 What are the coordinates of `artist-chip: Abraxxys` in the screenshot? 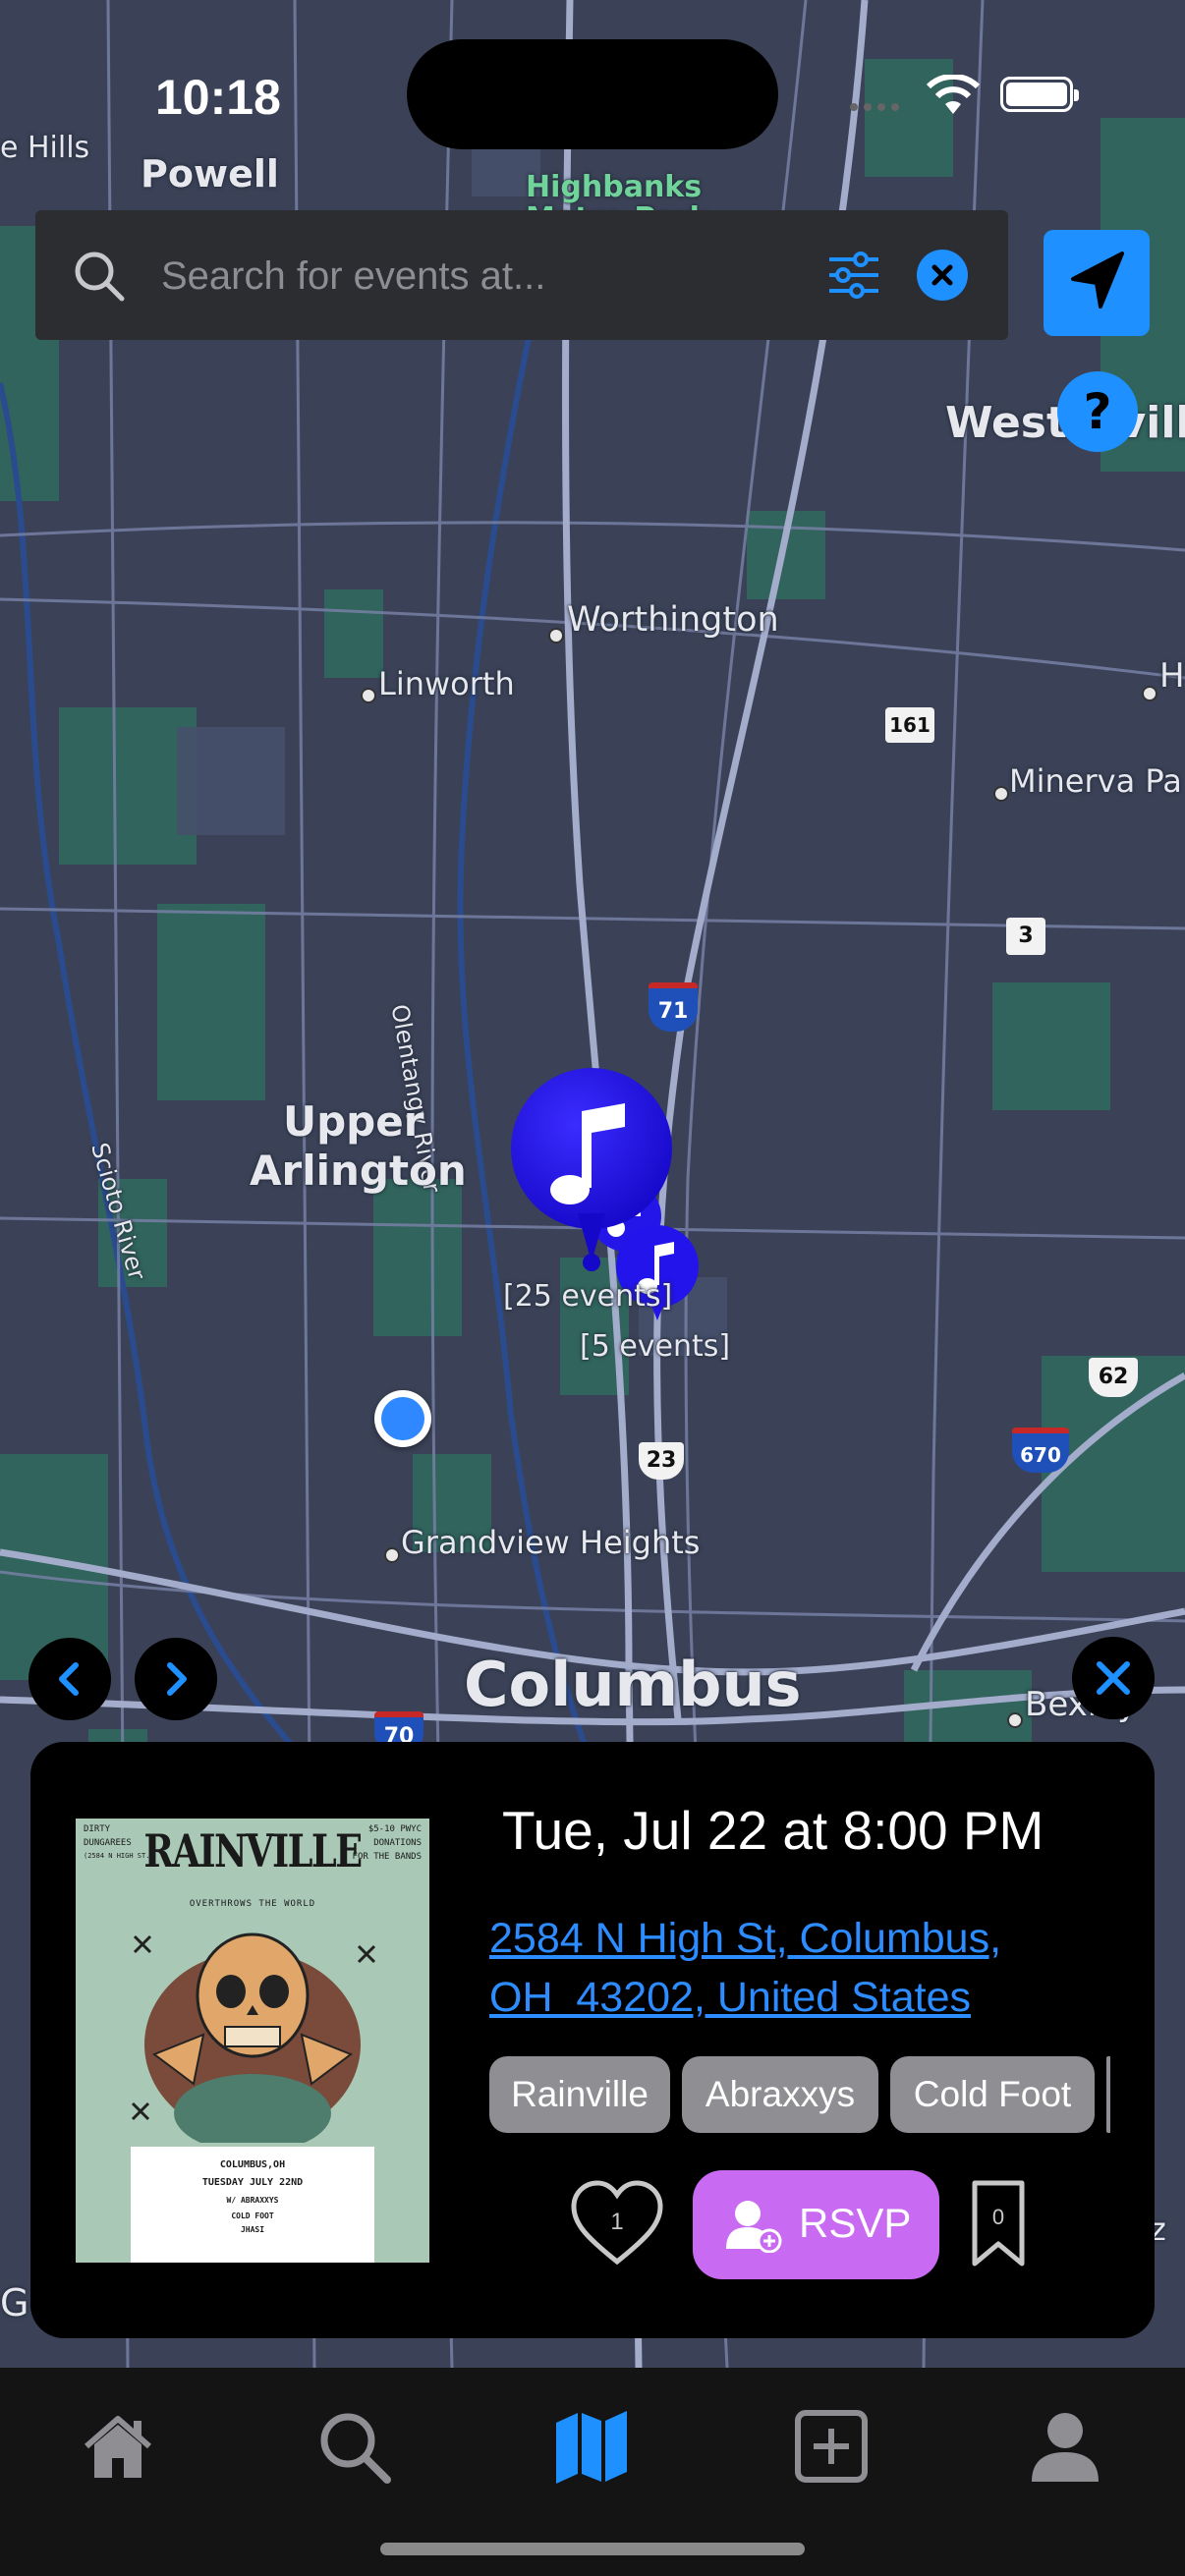 It's located at (780, 2094).